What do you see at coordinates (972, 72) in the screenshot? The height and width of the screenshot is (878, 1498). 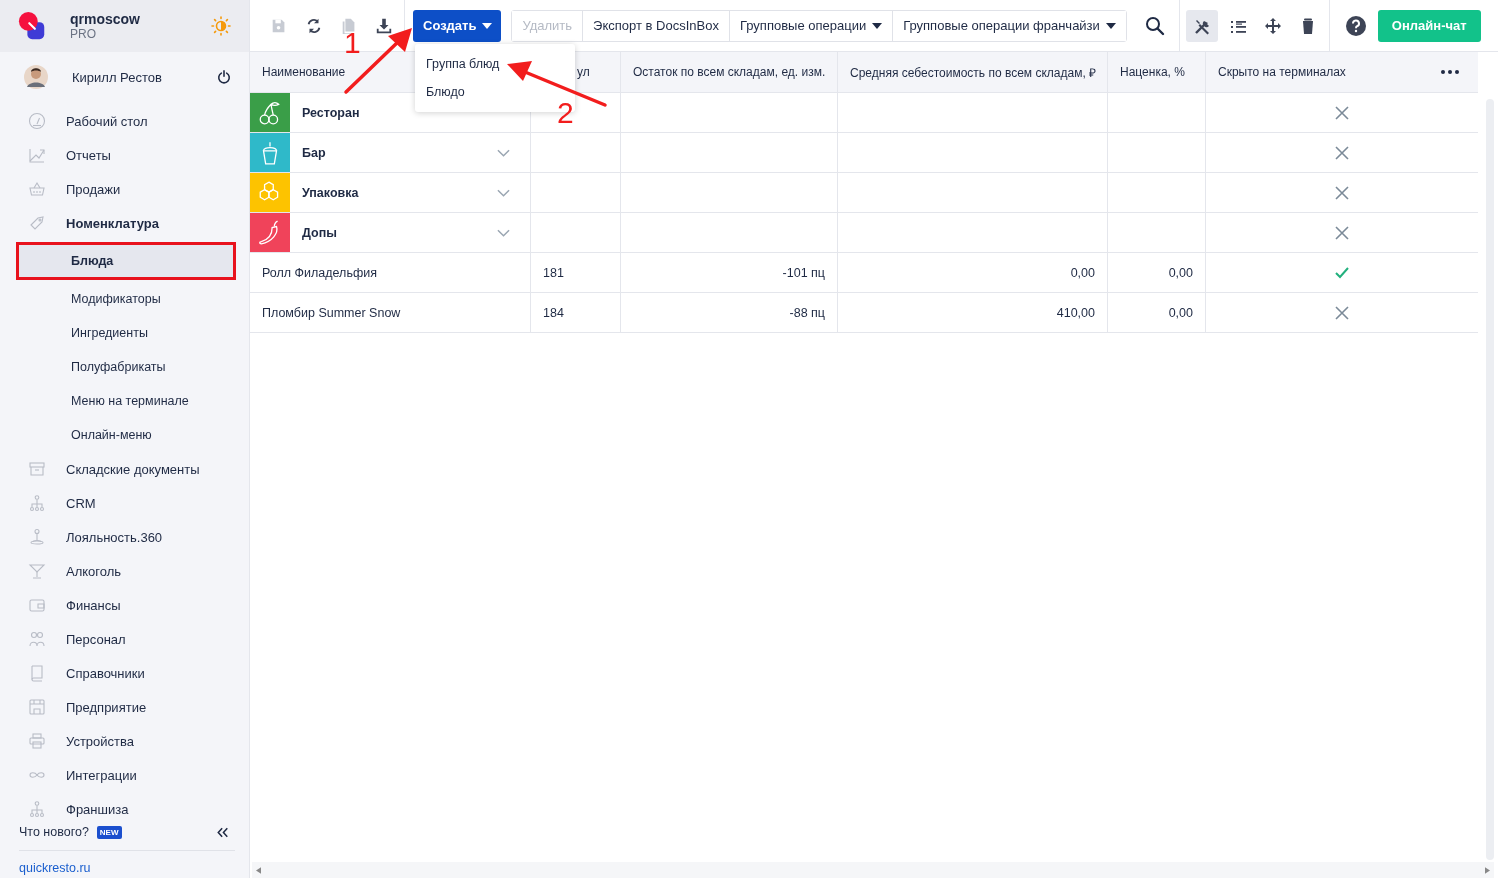 I see `column-header: Средняя себестоимость по всем складам, ₽` at bounding box center [972, 72].